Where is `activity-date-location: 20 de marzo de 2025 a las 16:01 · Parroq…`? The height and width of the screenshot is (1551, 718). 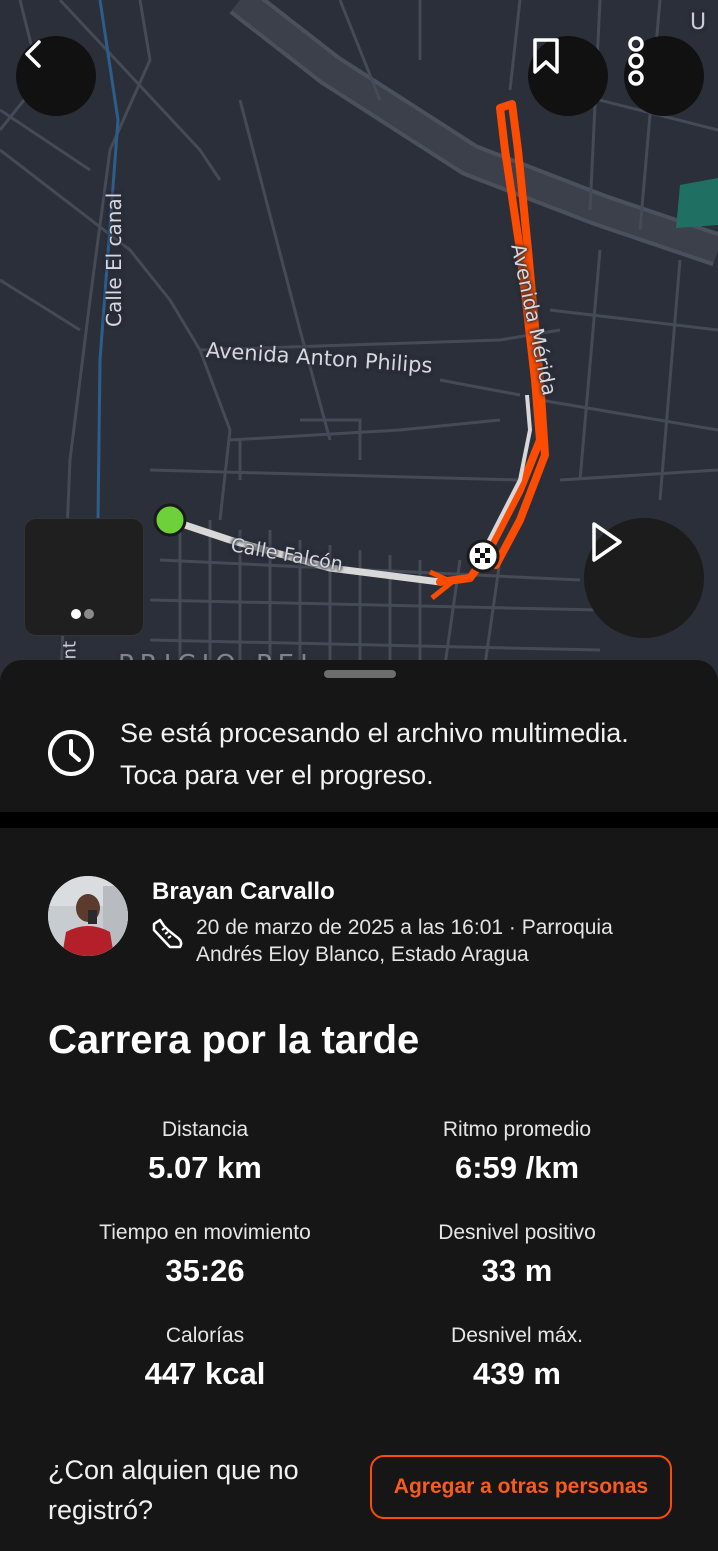 activity-date-location: 20 de marzo de 2025 a las 16:01 · Parroq… is located at coordinates (404, 941).